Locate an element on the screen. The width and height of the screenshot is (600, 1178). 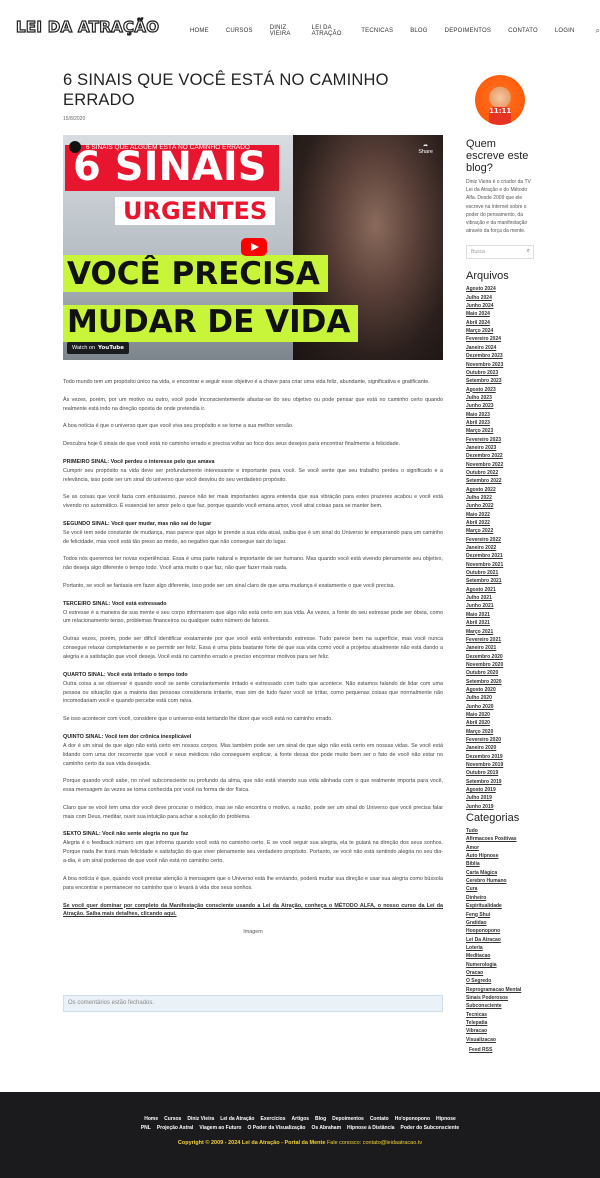
archive-link: Setembro 2020 is located at coordinates (500, 682).